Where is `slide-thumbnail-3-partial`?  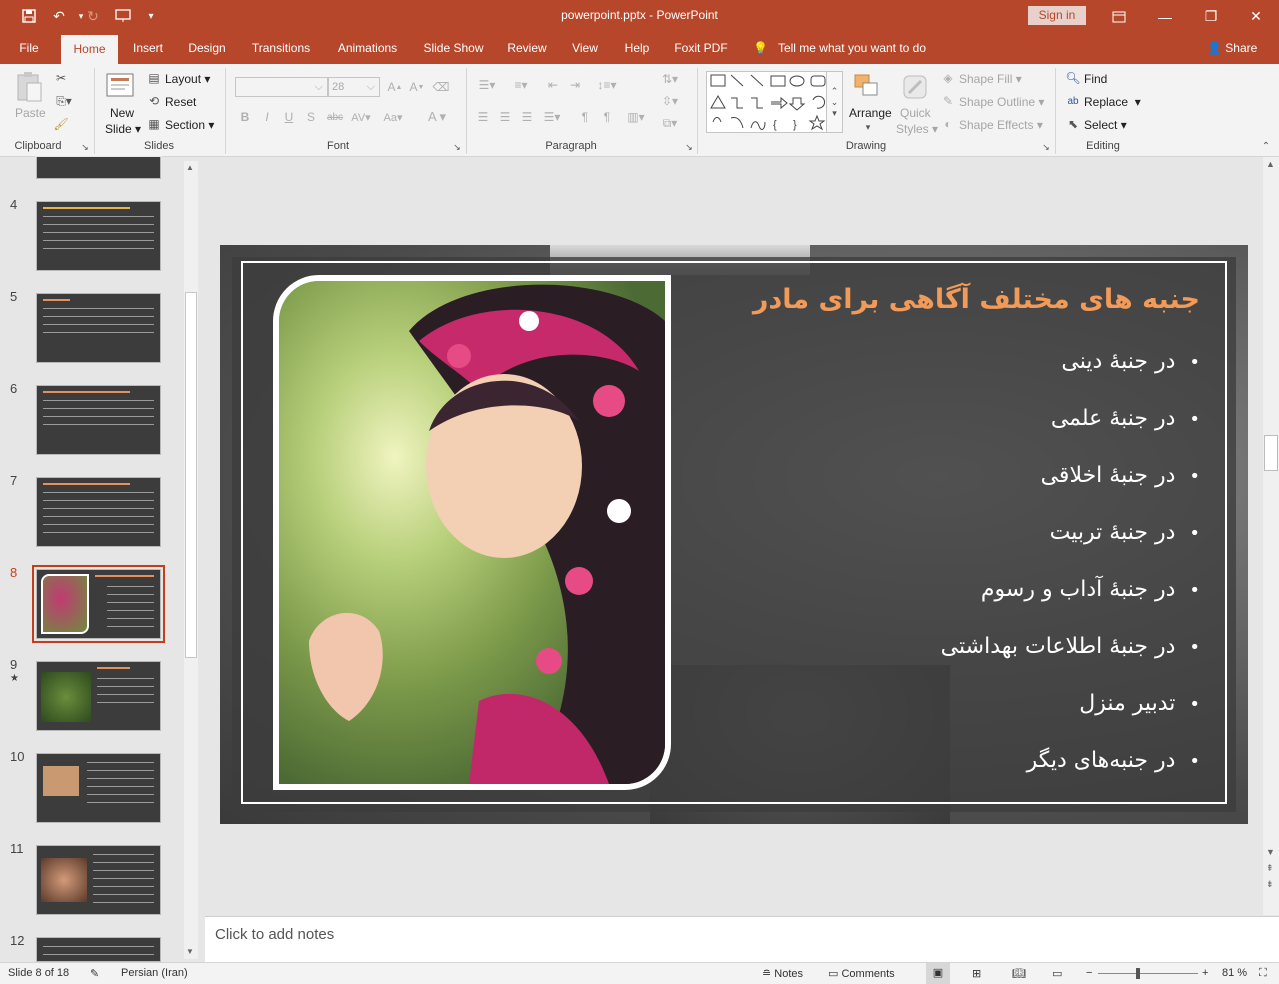
slide-thumbnail-3-partial is located at coordinates (98, 168).